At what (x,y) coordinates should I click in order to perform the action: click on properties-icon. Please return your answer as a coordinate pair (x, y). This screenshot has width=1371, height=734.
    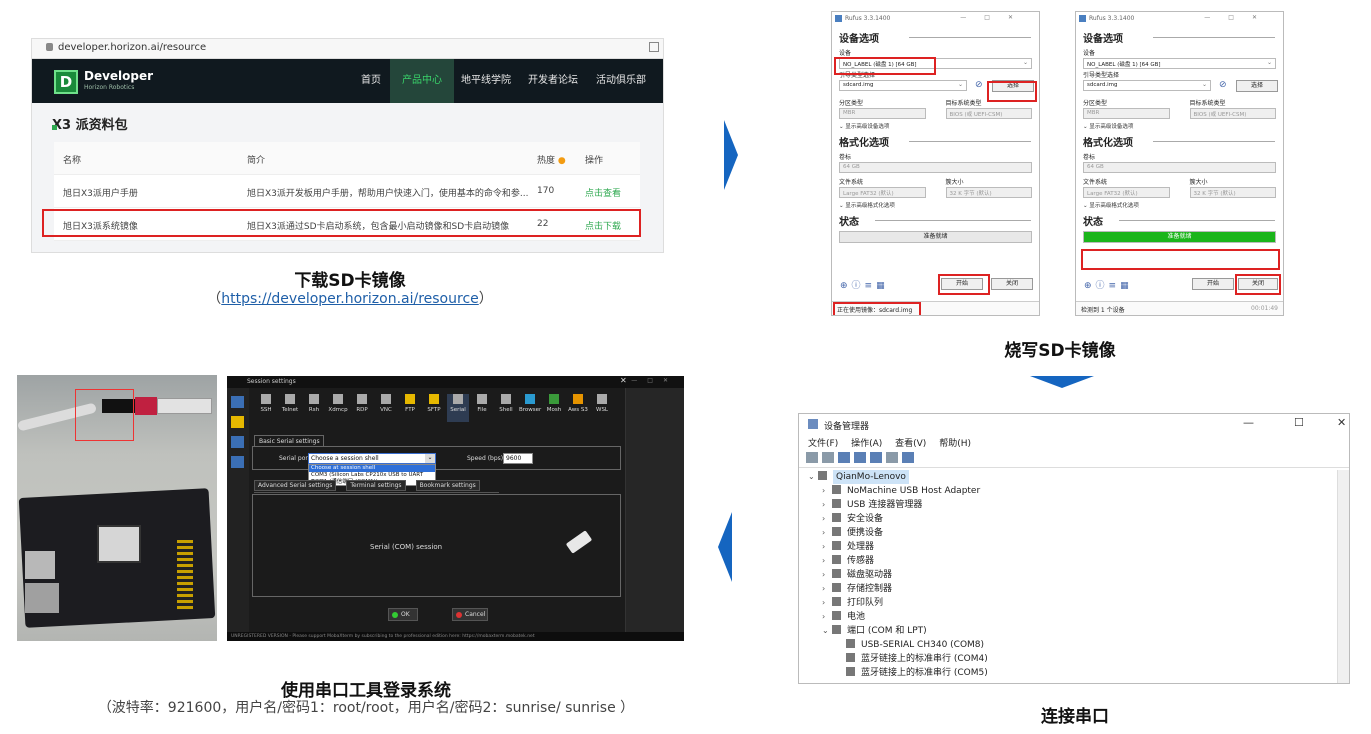
    Looking at the image, I should click on (844, 457).